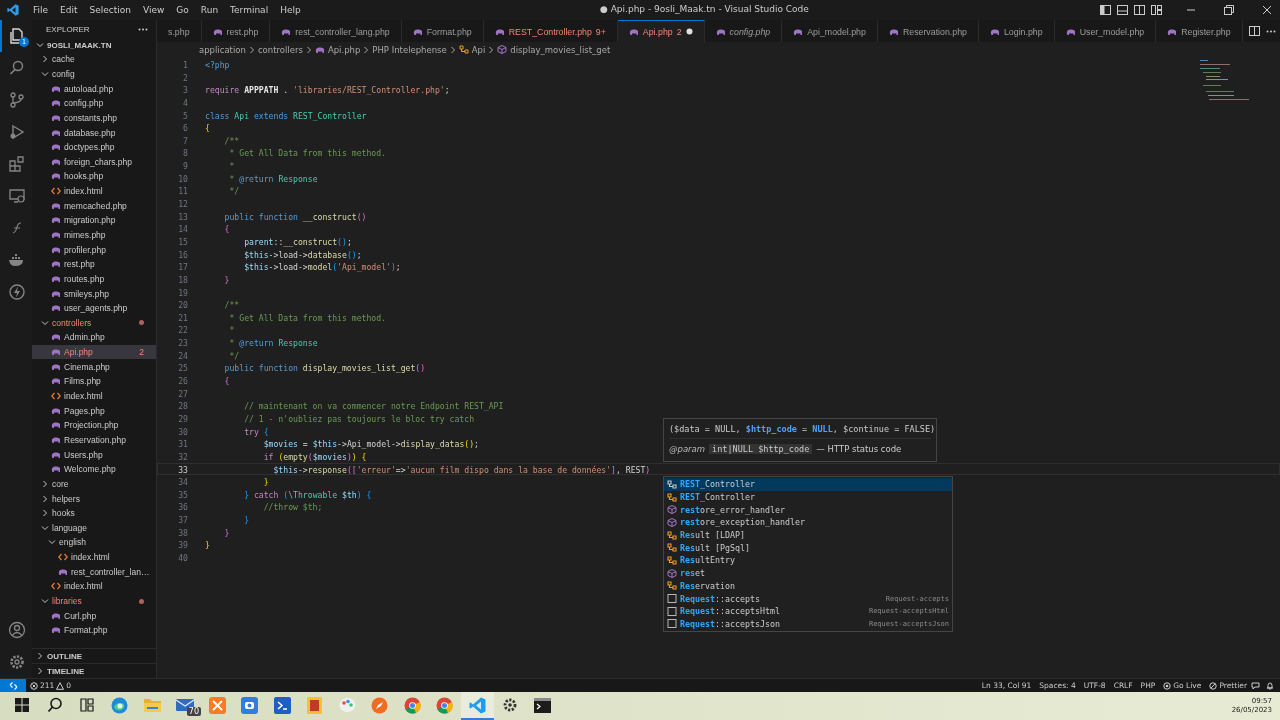 This screenshot has height=720, width=1280. I want to click on section-header: OUTLINE, so click(94, 655).